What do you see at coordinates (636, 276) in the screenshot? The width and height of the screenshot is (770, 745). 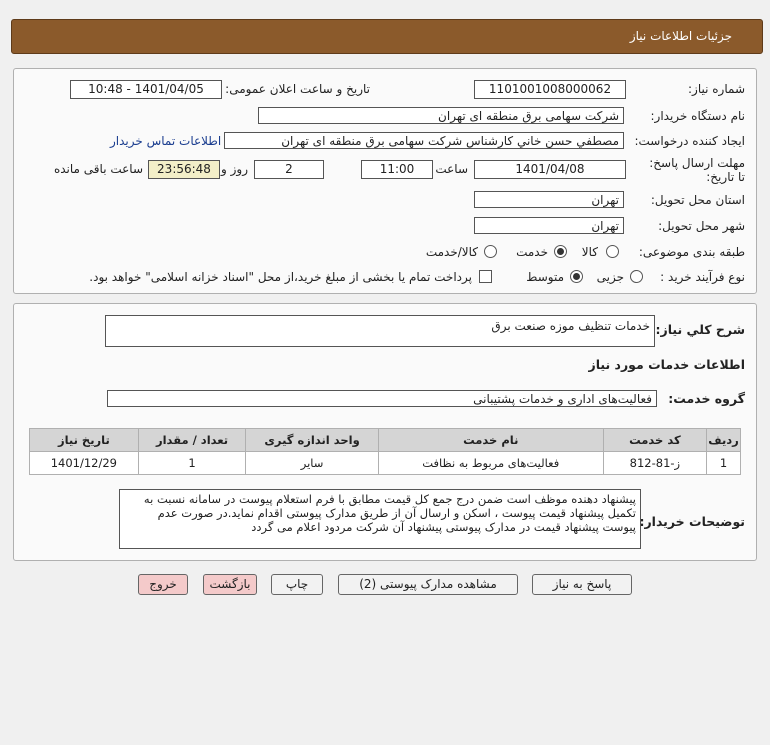 I see `process-radio-minor` at bounding box center [636, 276].